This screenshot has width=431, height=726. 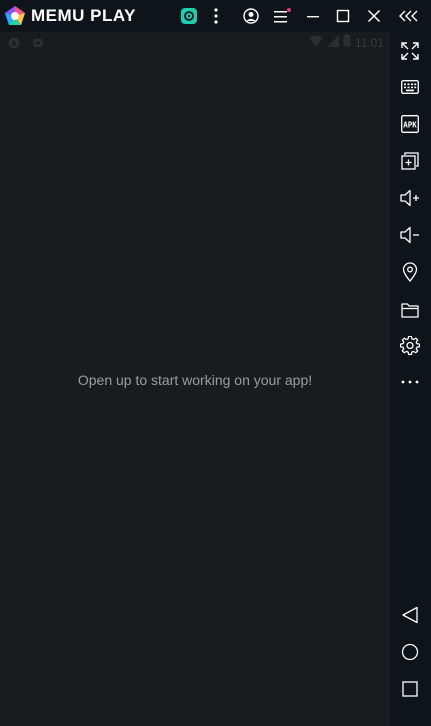 I want to click on apk-install-icon: APK, so click(x=410, y=124).